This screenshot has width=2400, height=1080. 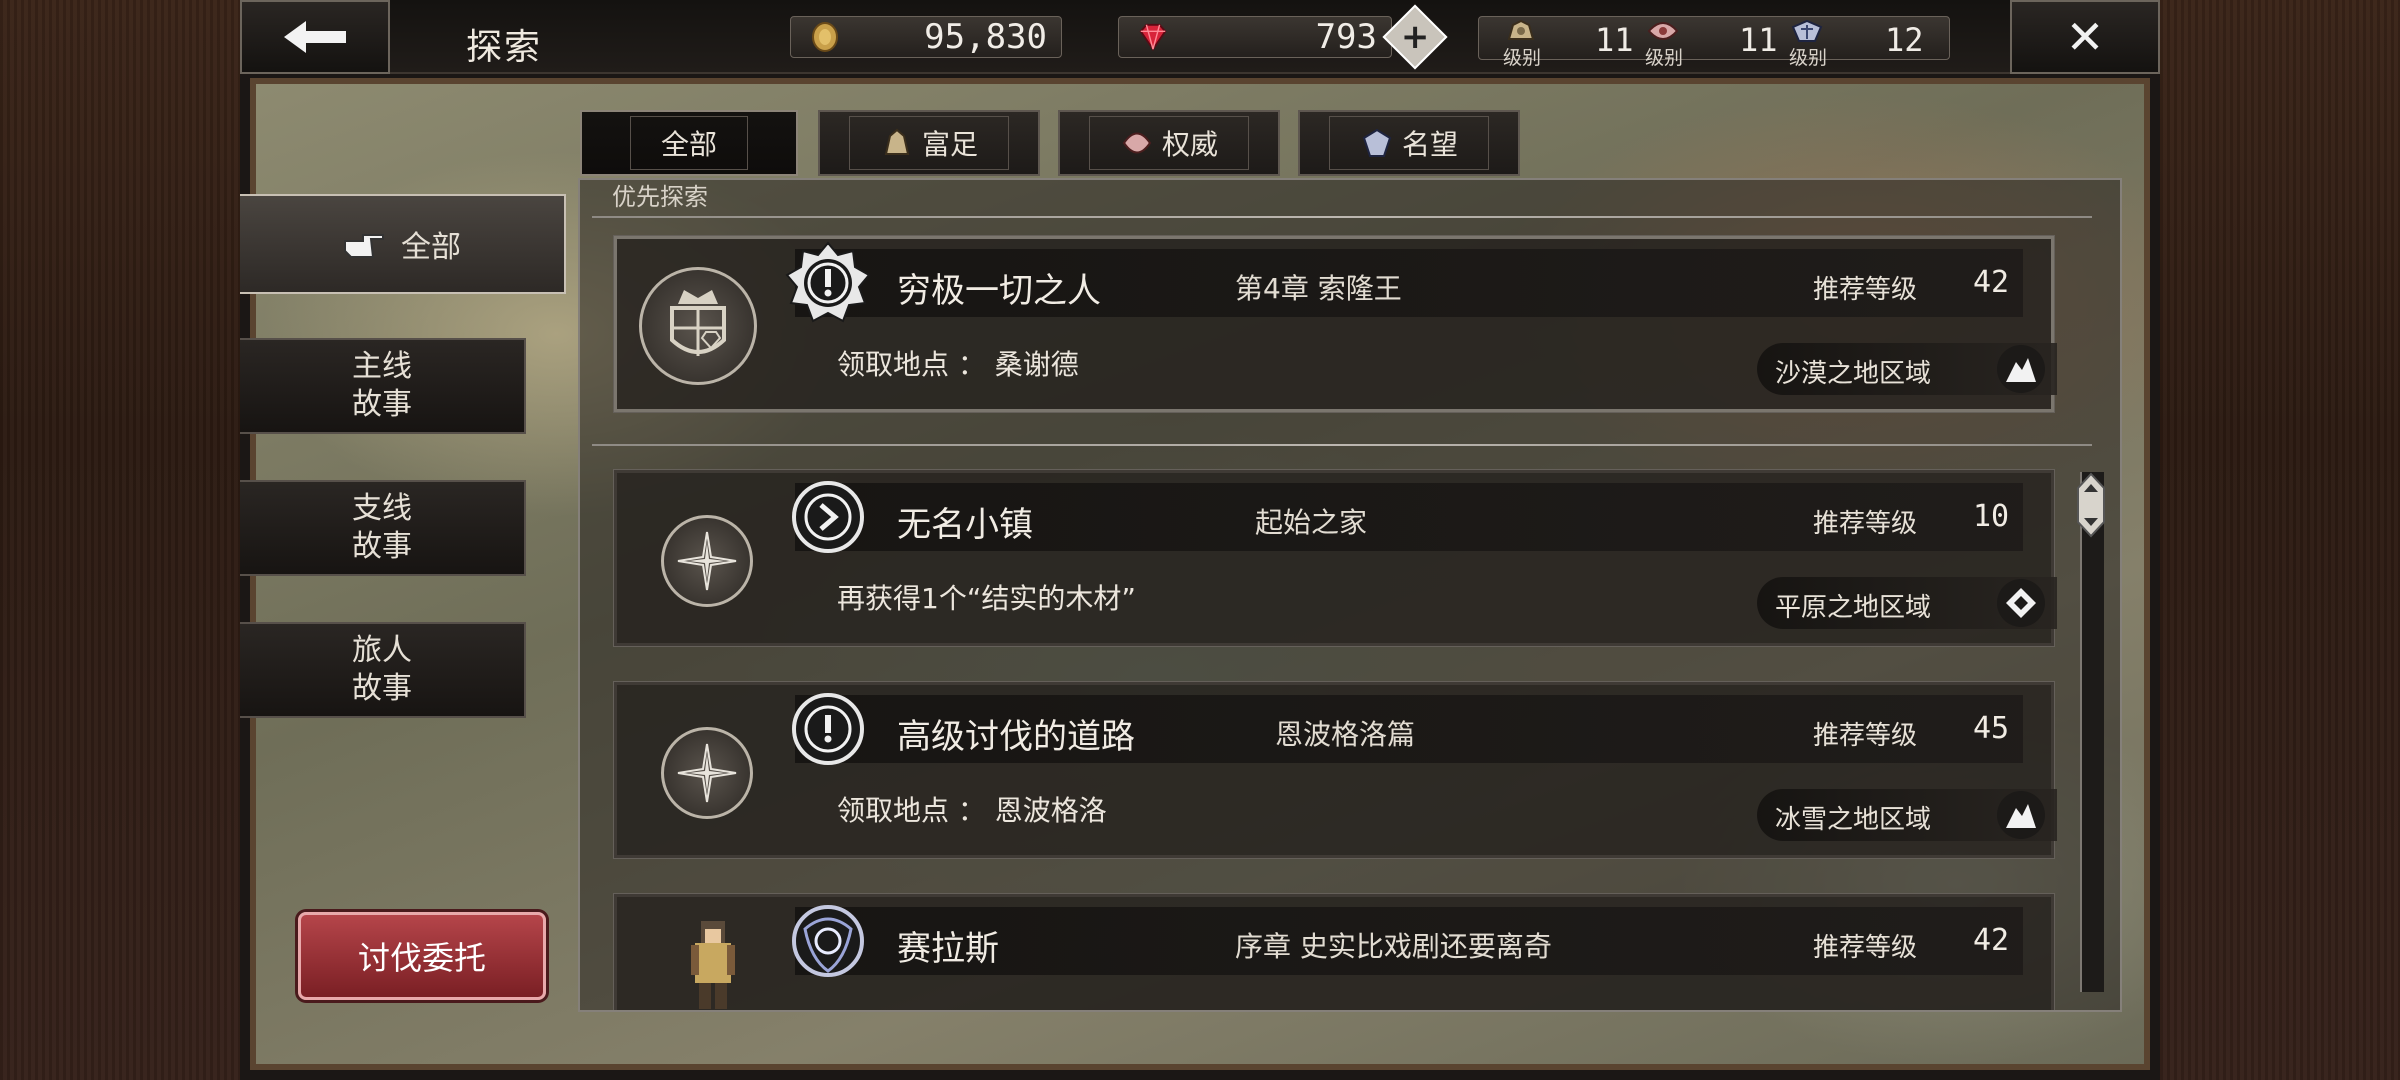 I want to click on rank-levels-bar: 级别 11 级别 11 级别 12, so click(x=1714, y=42).